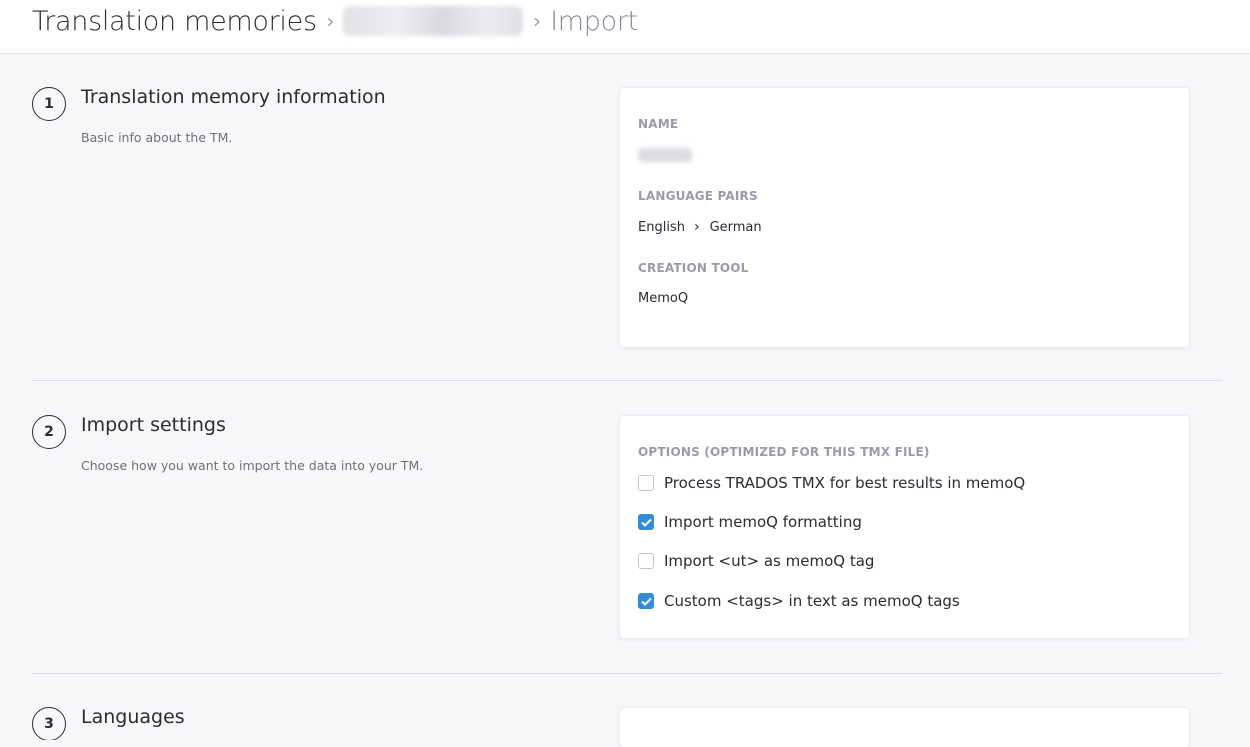 The height and width of the screenshot is (747, 1250). What do you see at coordinates (433, 21) in the screenshot?
I see `breadcrumb-tm-name-redacted` at bounding box center [433, 21].